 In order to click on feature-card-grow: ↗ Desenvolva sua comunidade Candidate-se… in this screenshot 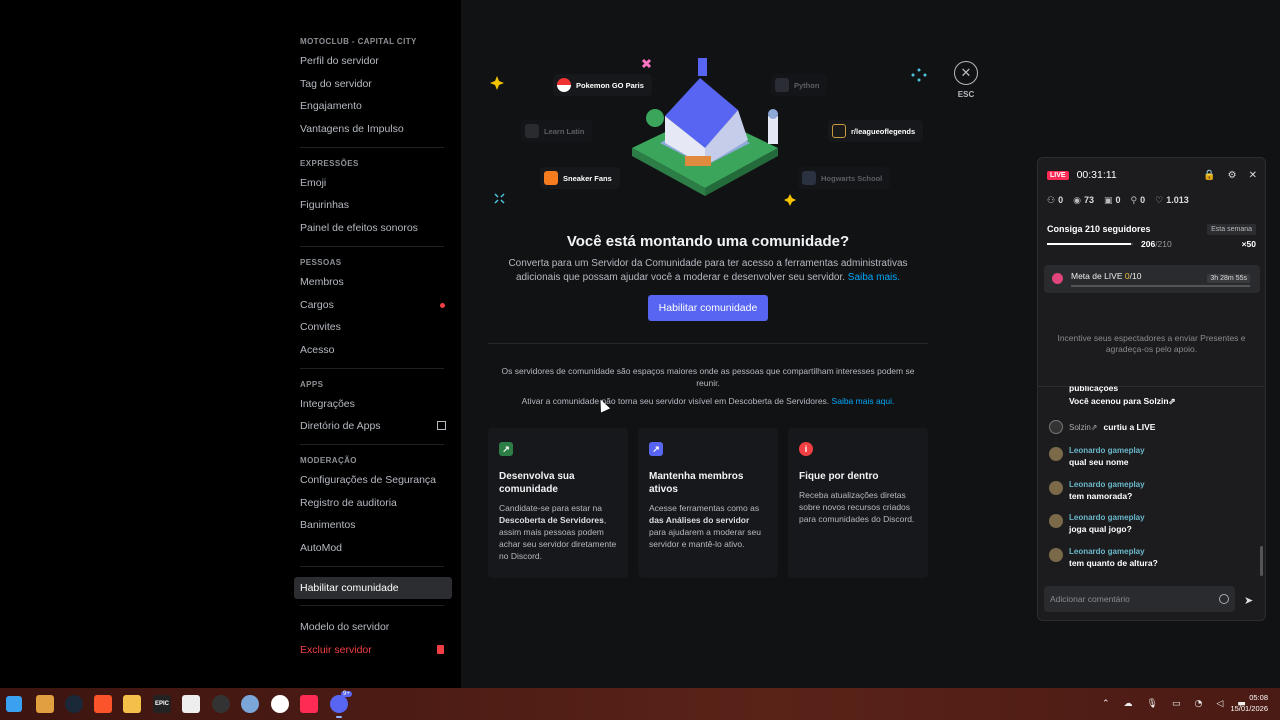, I will do `click(558, 503)`.